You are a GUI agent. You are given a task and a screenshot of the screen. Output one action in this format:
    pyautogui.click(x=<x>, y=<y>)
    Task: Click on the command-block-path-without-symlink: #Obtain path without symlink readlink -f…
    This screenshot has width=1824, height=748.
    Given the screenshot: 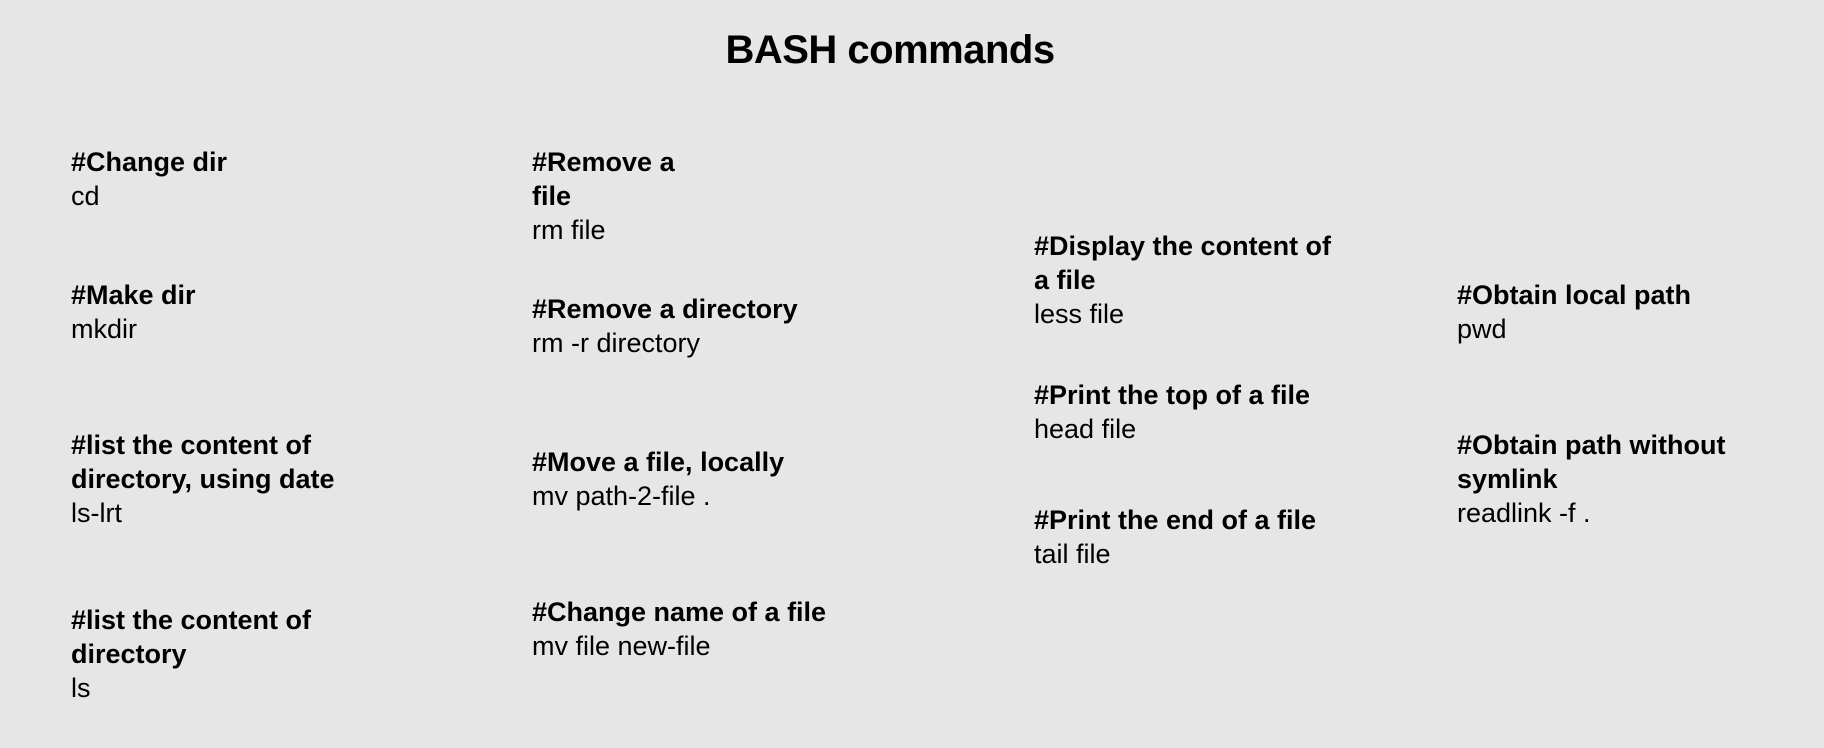 What is the action you would take?
    pyautogui.click(x=1591, y=479)
    